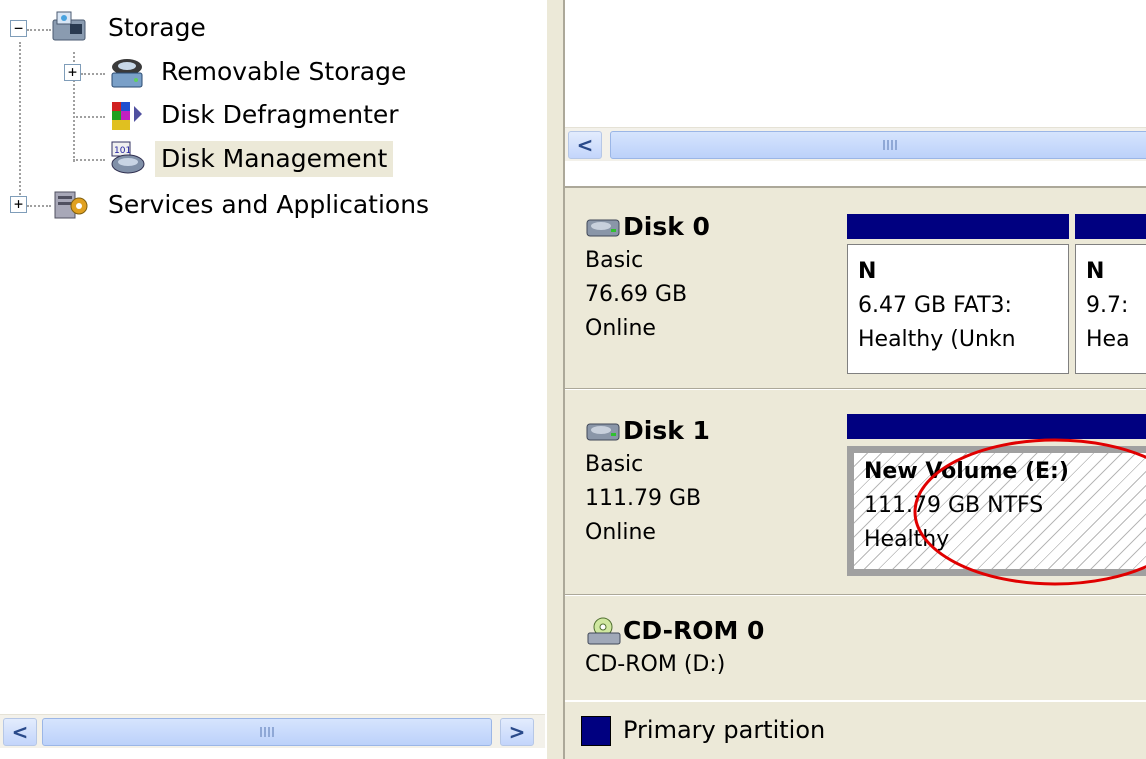 This screenshot has height=759, width=1146. Describe the element at coordinates (636, 294) in the screenshot. I see `disk-size: 76.69 GB` at that location.